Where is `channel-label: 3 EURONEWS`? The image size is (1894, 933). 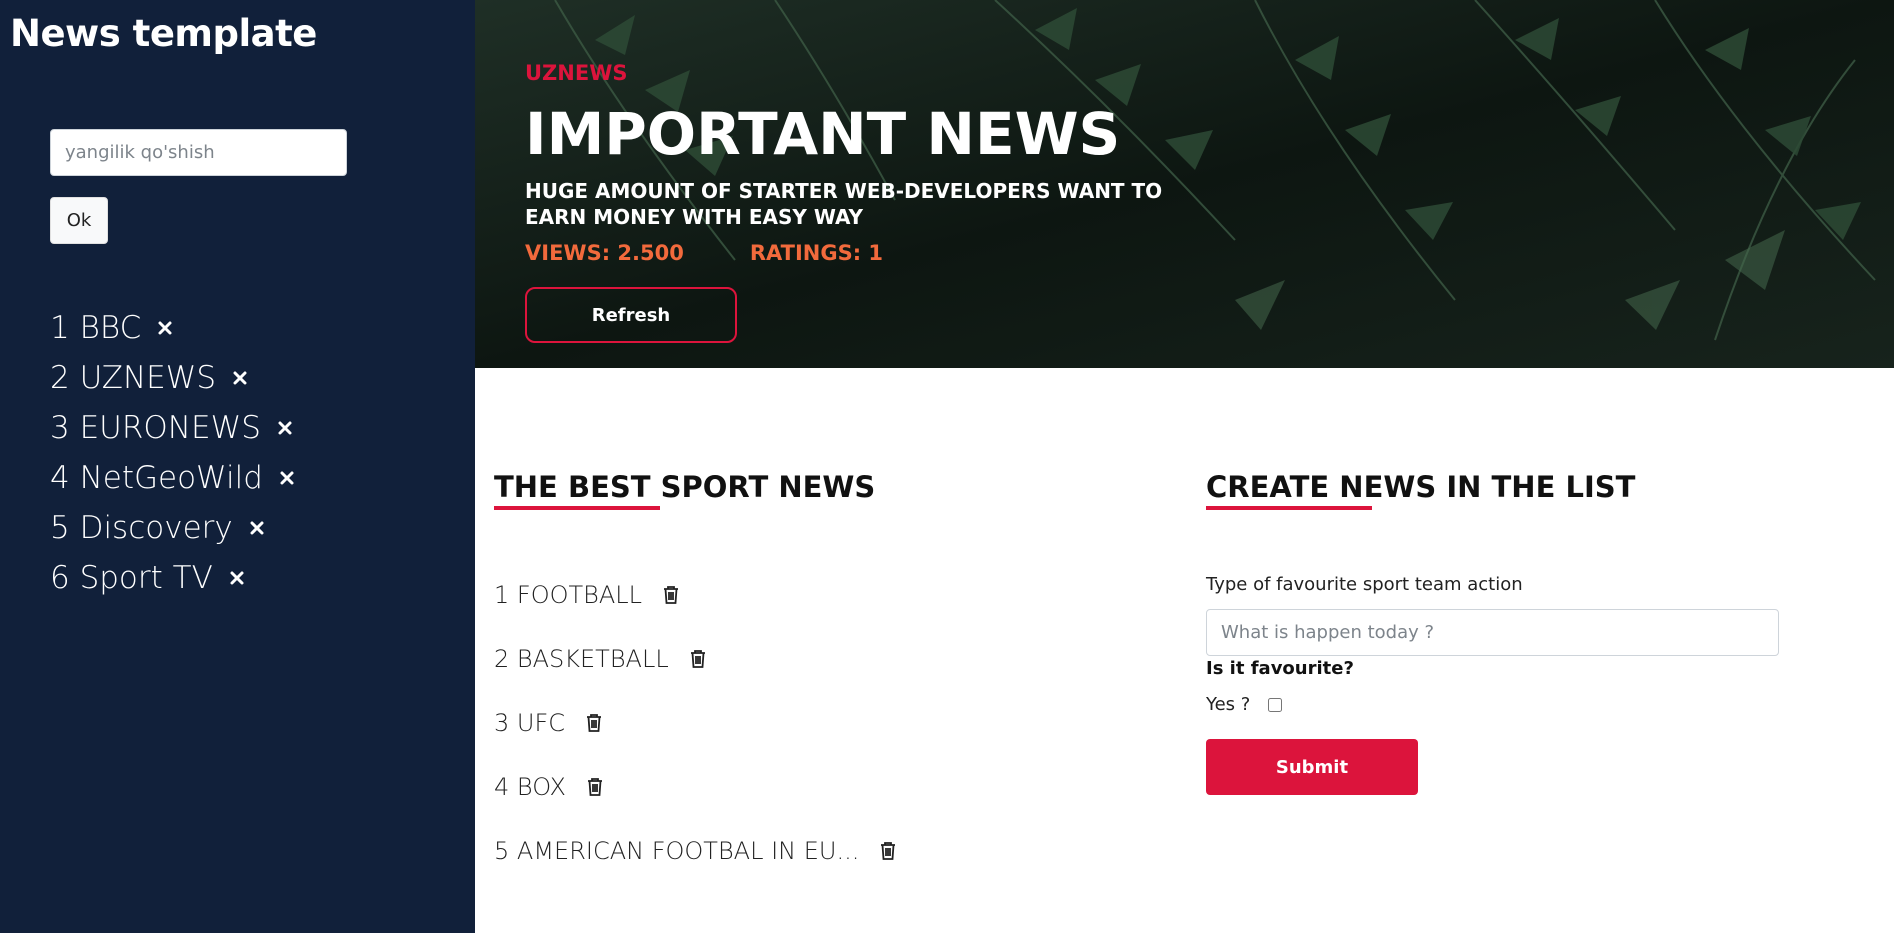 channel-label: 3 EURONEWS is located at coordinates (155, 428).